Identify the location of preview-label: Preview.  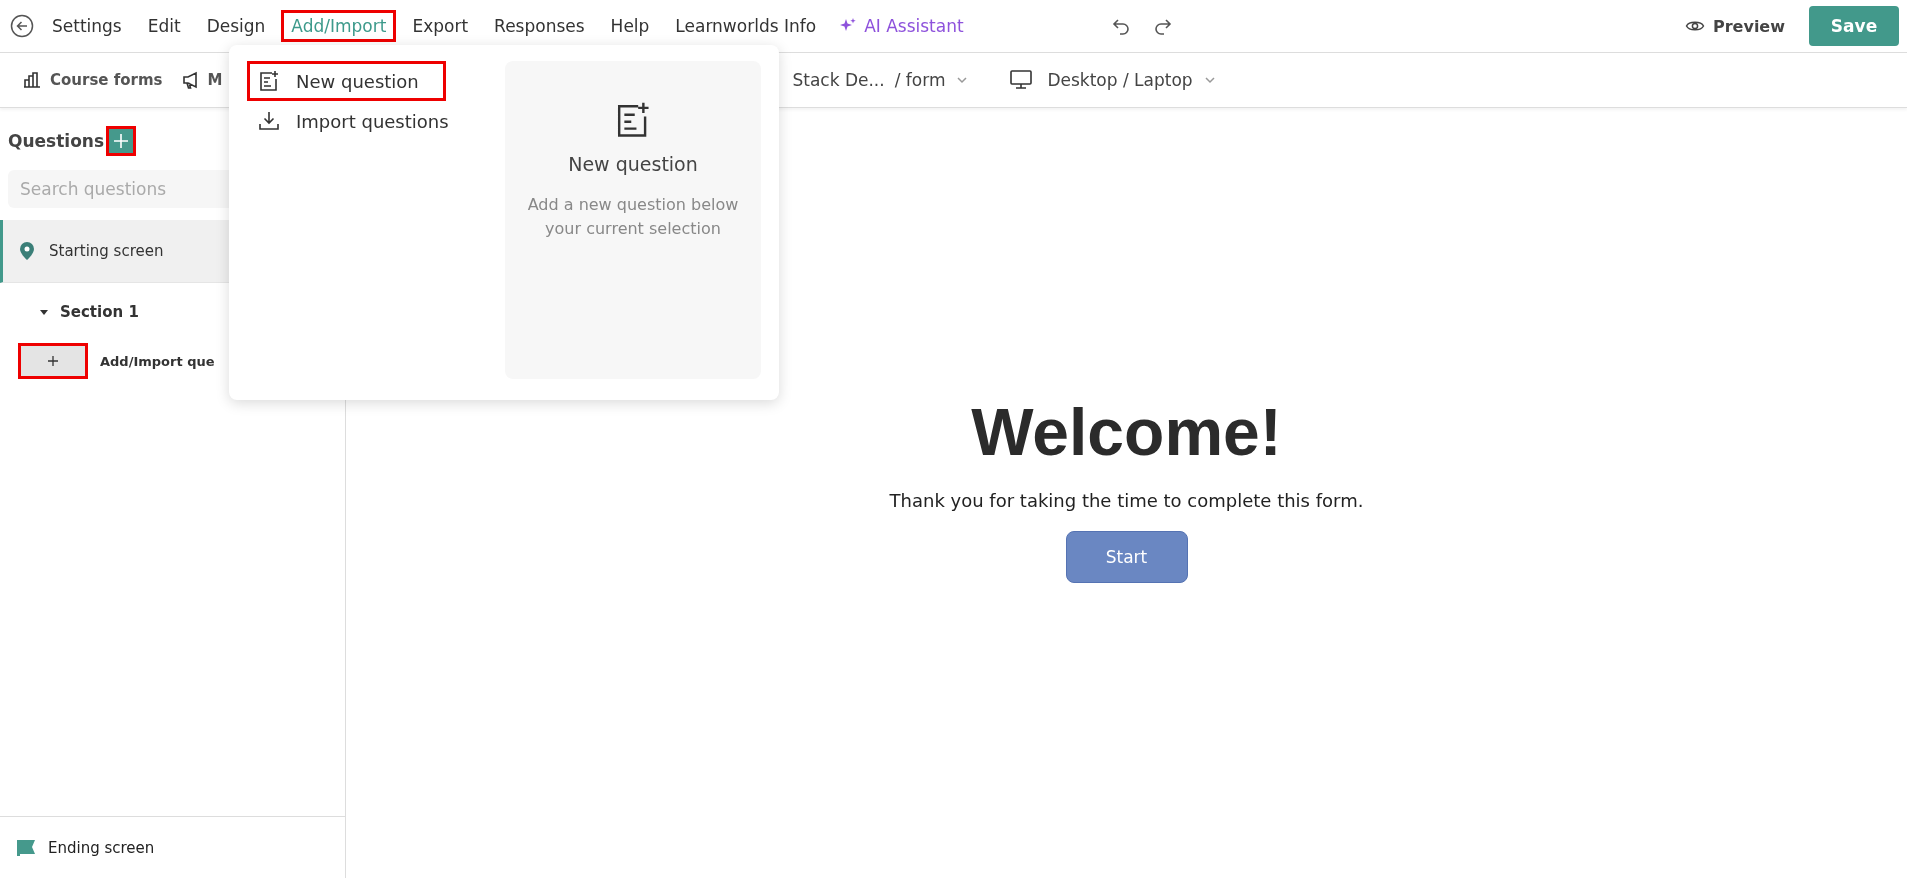
(1749, 26).